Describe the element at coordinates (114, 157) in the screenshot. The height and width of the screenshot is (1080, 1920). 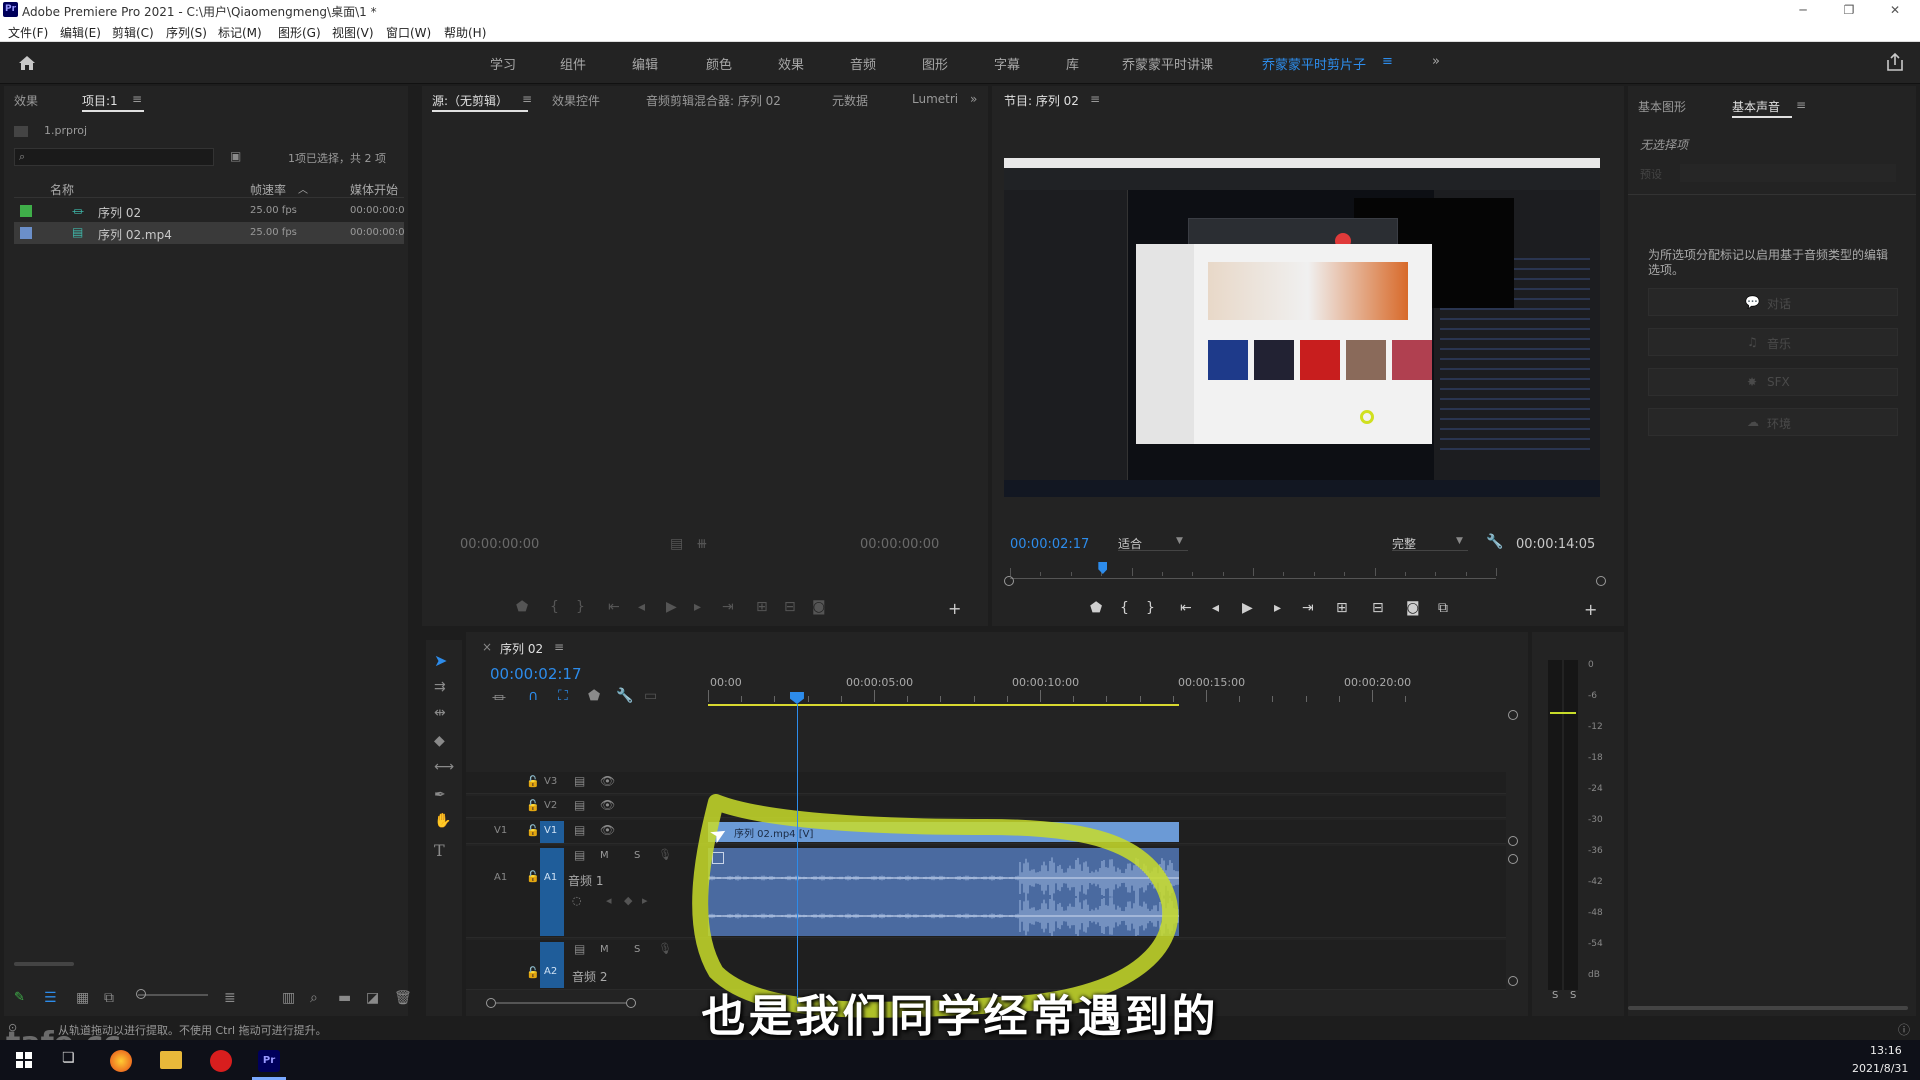
I see `project-search-input: ⌕` at that location.